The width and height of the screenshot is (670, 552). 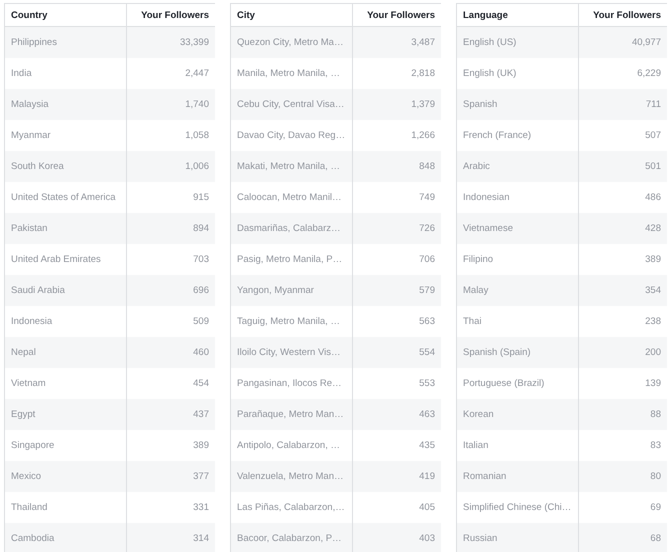 I want to click on table-cell-text: 509, so click(x=201, y=321).